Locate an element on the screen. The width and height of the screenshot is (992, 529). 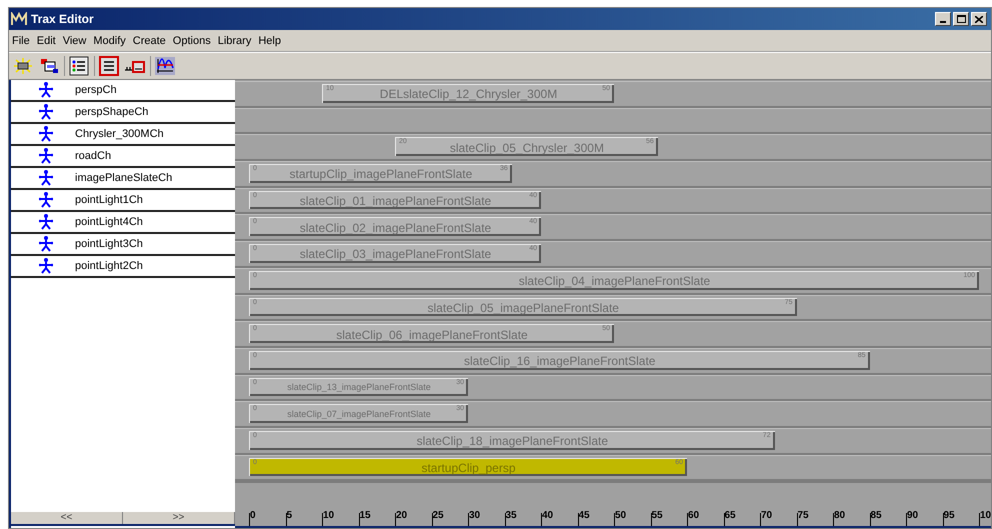
clip-name: slateClip_04_imagePlaneFrontSlate is located at coordinates (614, 281).